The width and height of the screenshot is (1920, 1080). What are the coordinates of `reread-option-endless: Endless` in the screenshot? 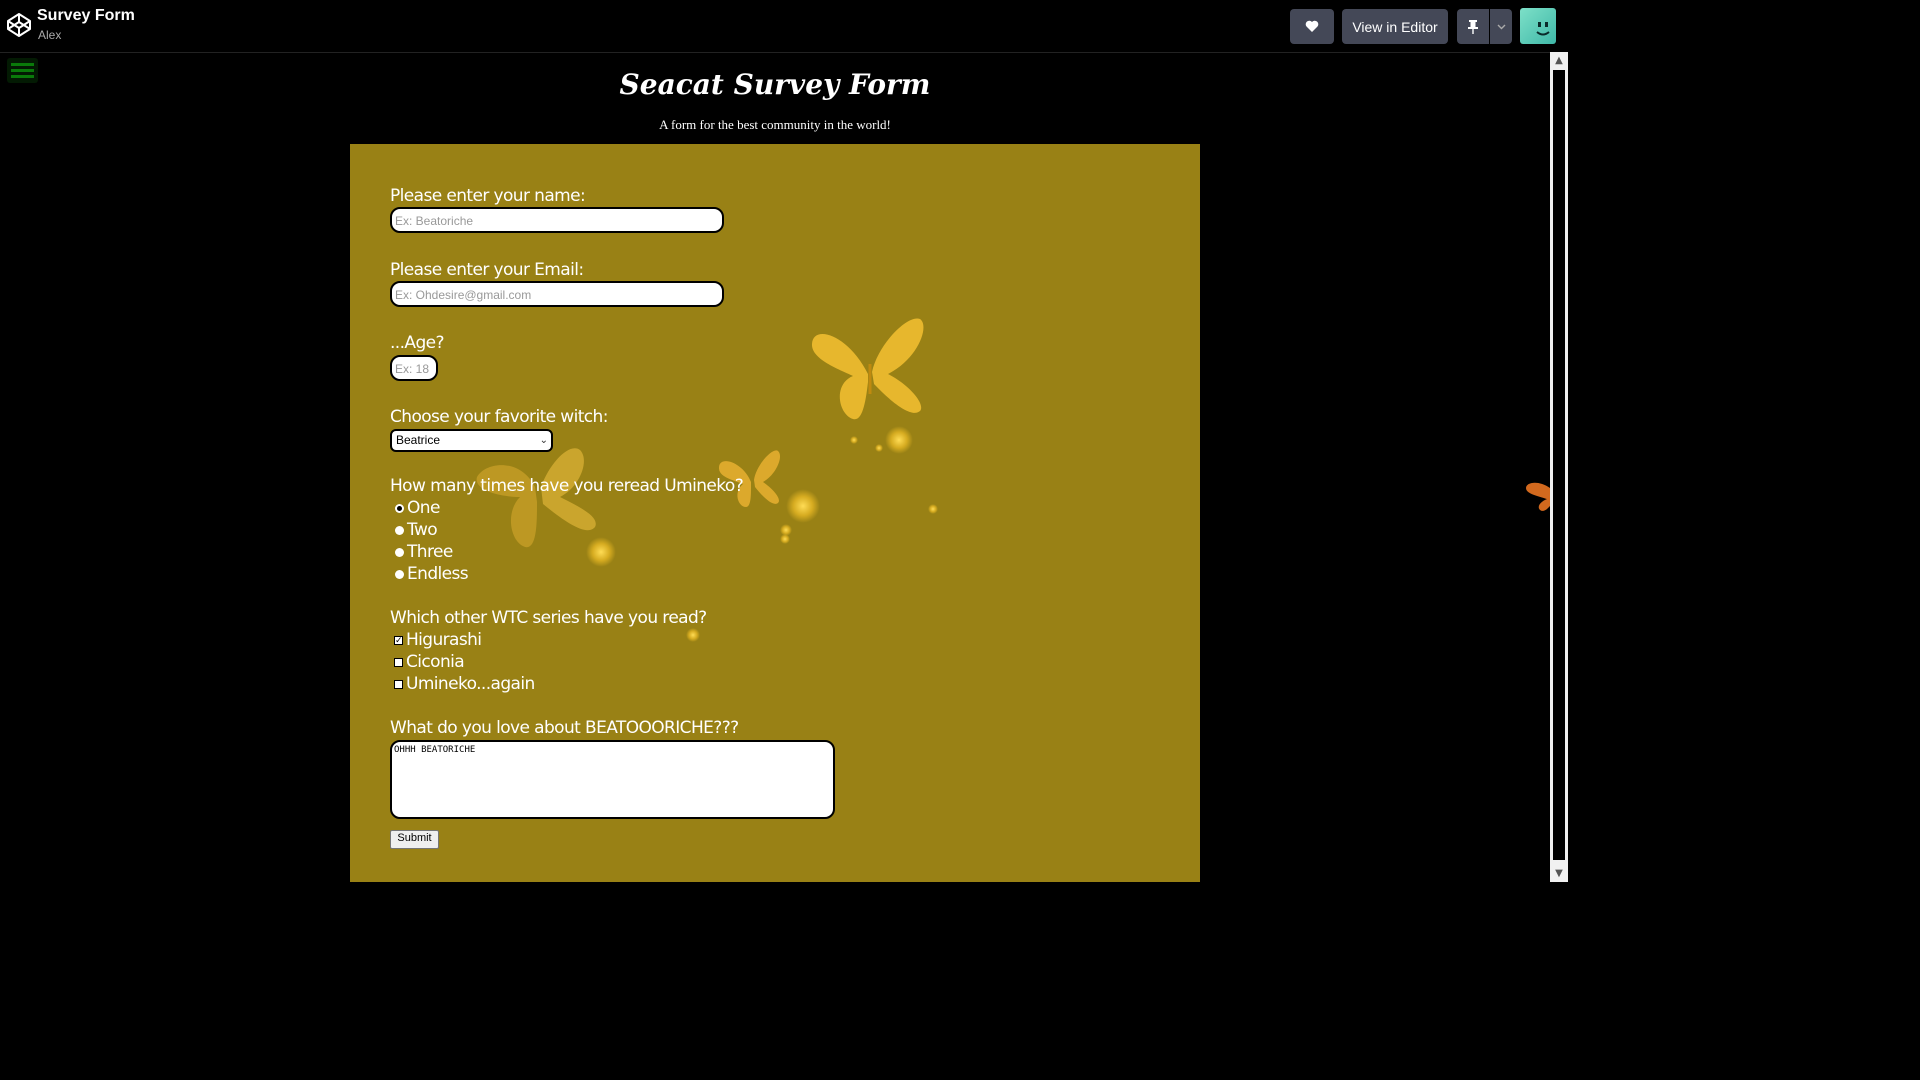 It's located at (432, 574).